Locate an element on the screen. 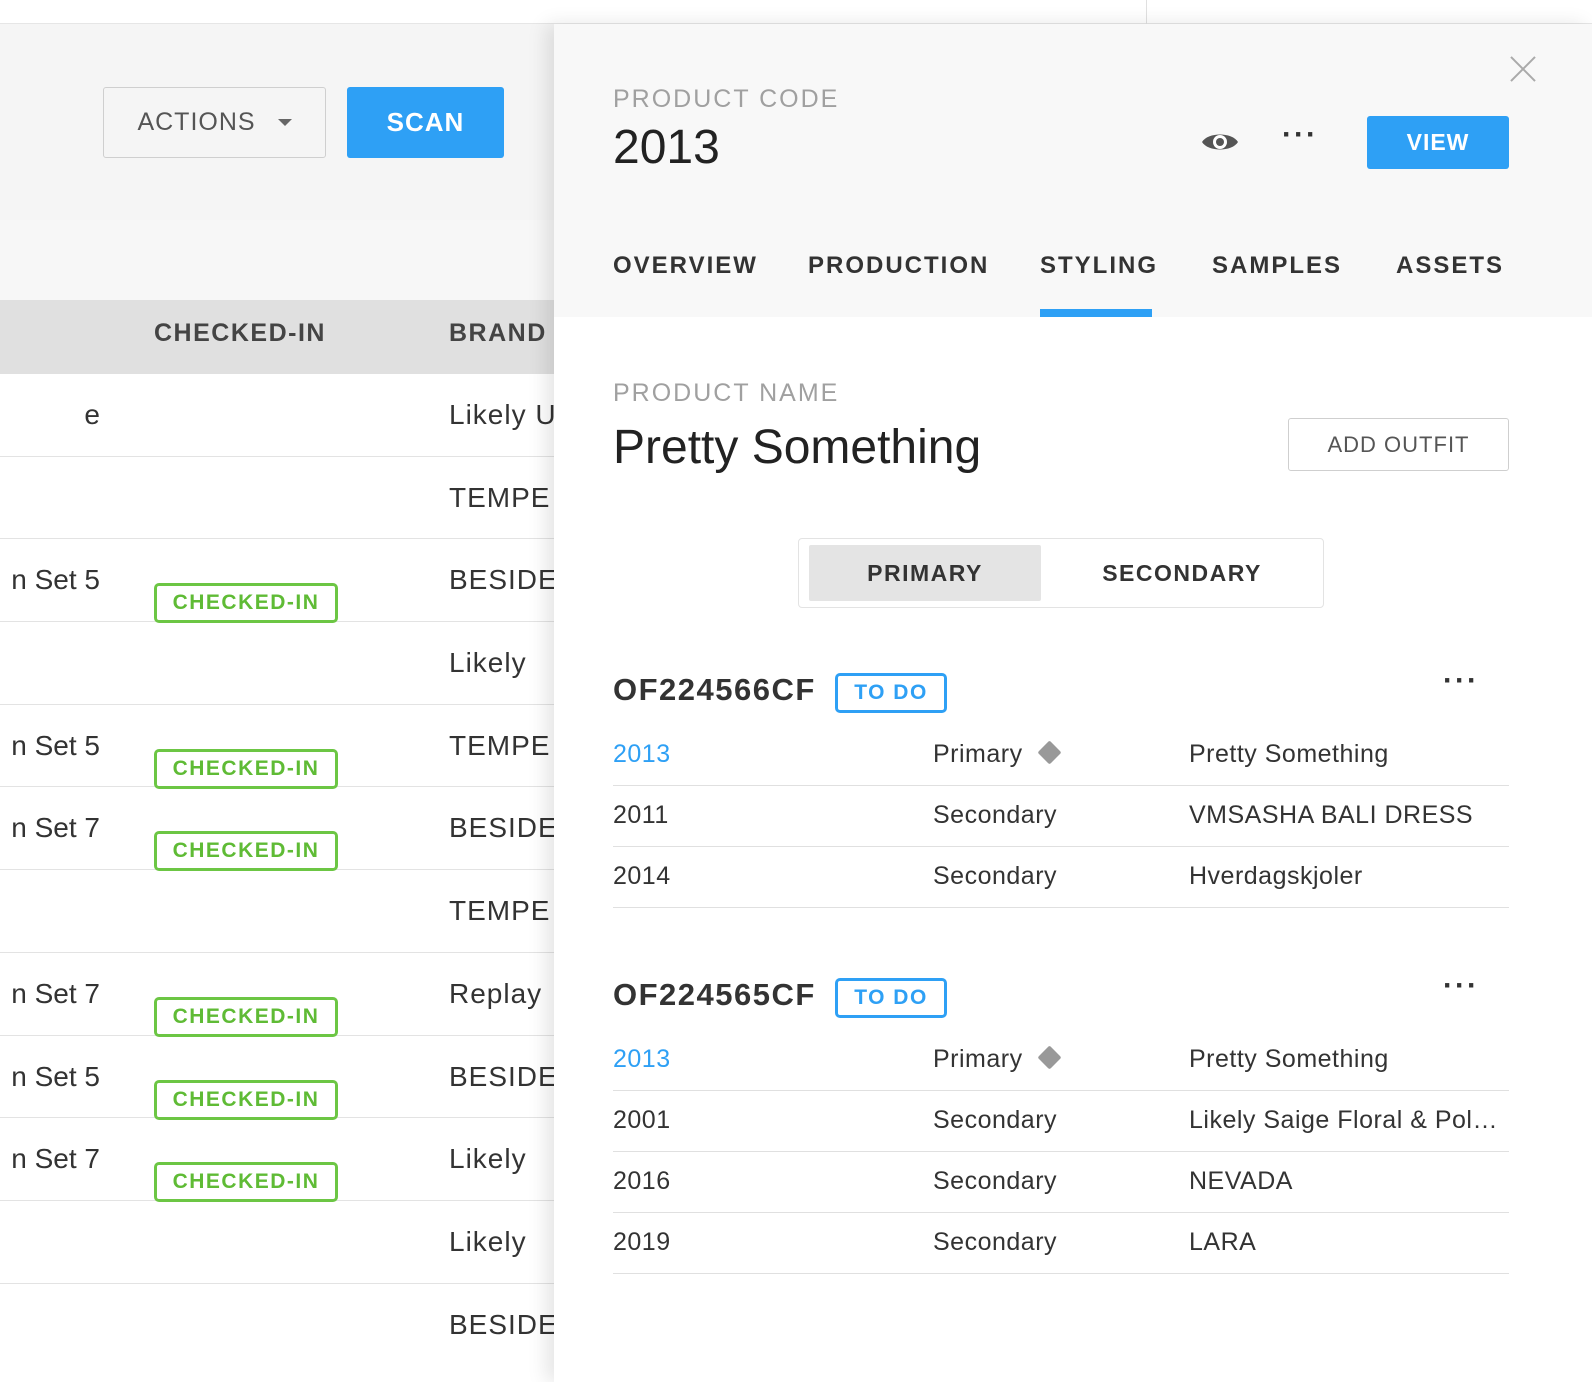 The height and width of the screenshot is (1382, 1592). table-row: BESIDE is located at coordinates (281, 1325).